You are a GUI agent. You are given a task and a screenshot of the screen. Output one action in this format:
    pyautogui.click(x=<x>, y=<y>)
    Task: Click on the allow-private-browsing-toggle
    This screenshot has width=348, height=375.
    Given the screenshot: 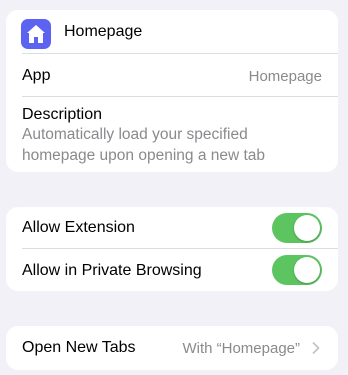 What is the action you would take?
    pyautogui.click(x=297, y=270)
    